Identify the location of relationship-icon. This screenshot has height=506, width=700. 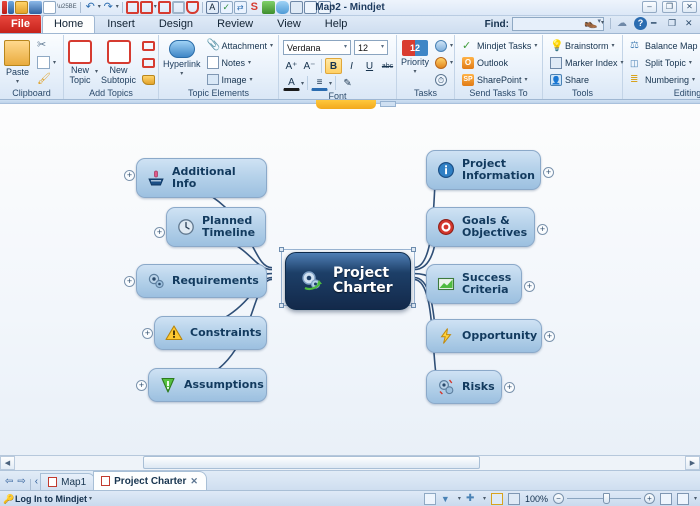
(192, 7).